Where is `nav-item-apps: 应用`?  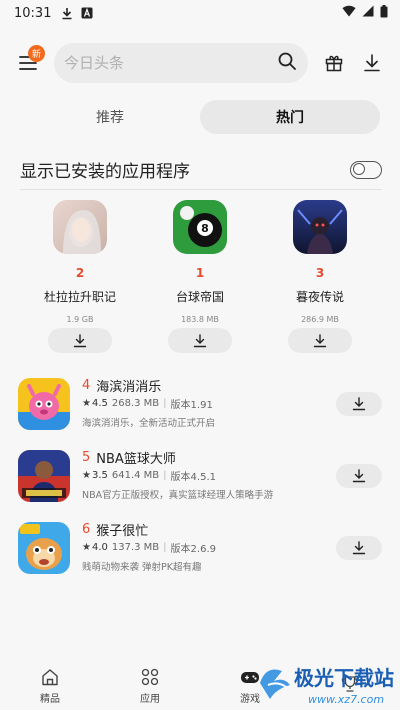 nav-item-apps: 应用 is located at coordinates (150, 685).